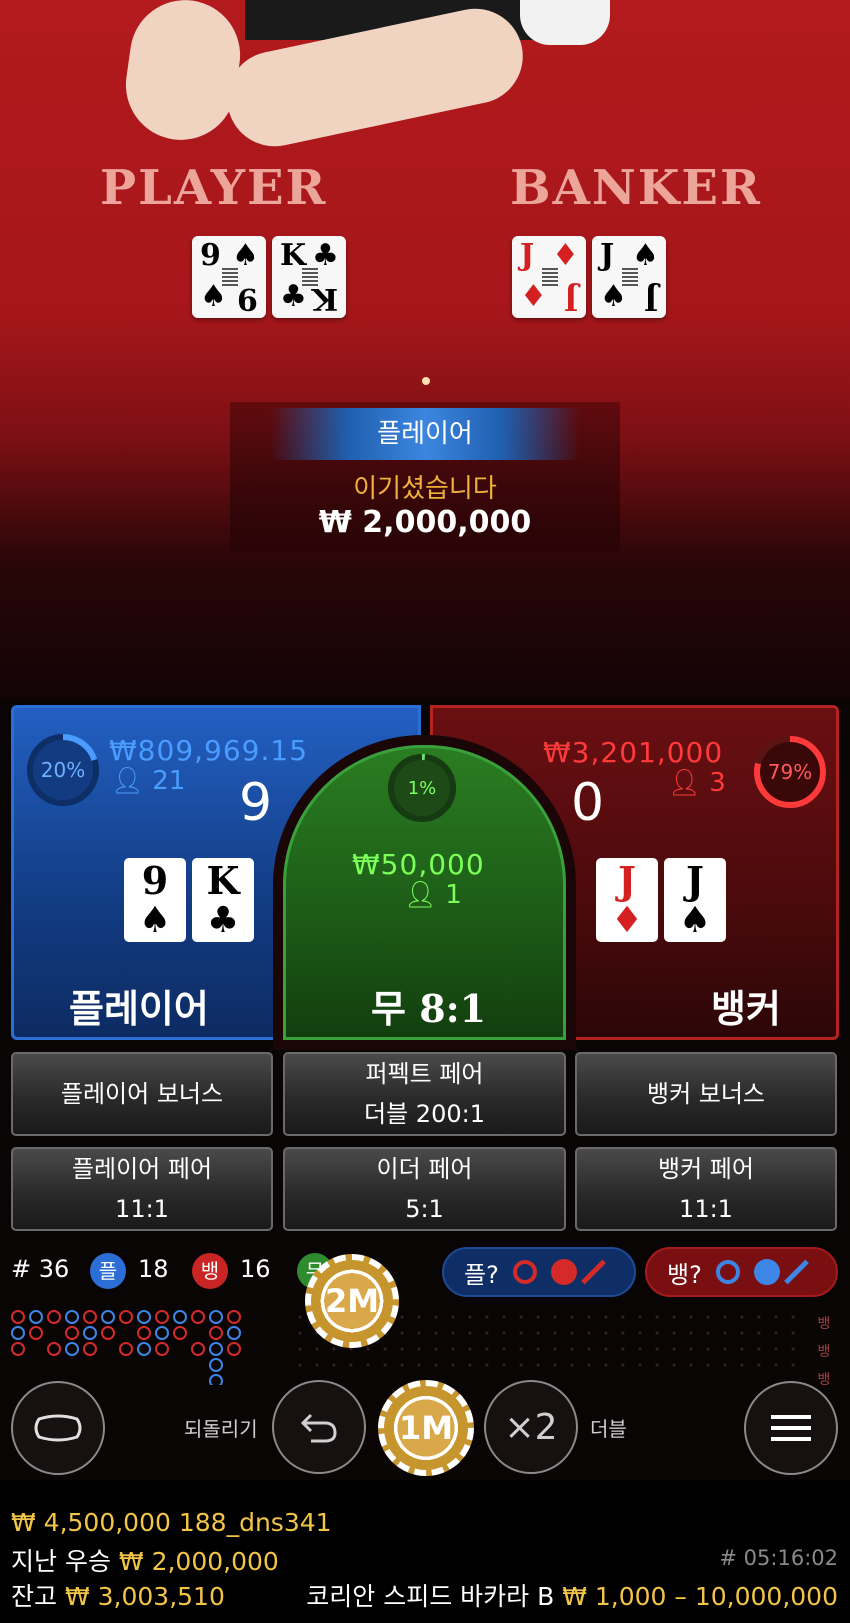  I want to click on double-button: ×2, so click(531, 1427).